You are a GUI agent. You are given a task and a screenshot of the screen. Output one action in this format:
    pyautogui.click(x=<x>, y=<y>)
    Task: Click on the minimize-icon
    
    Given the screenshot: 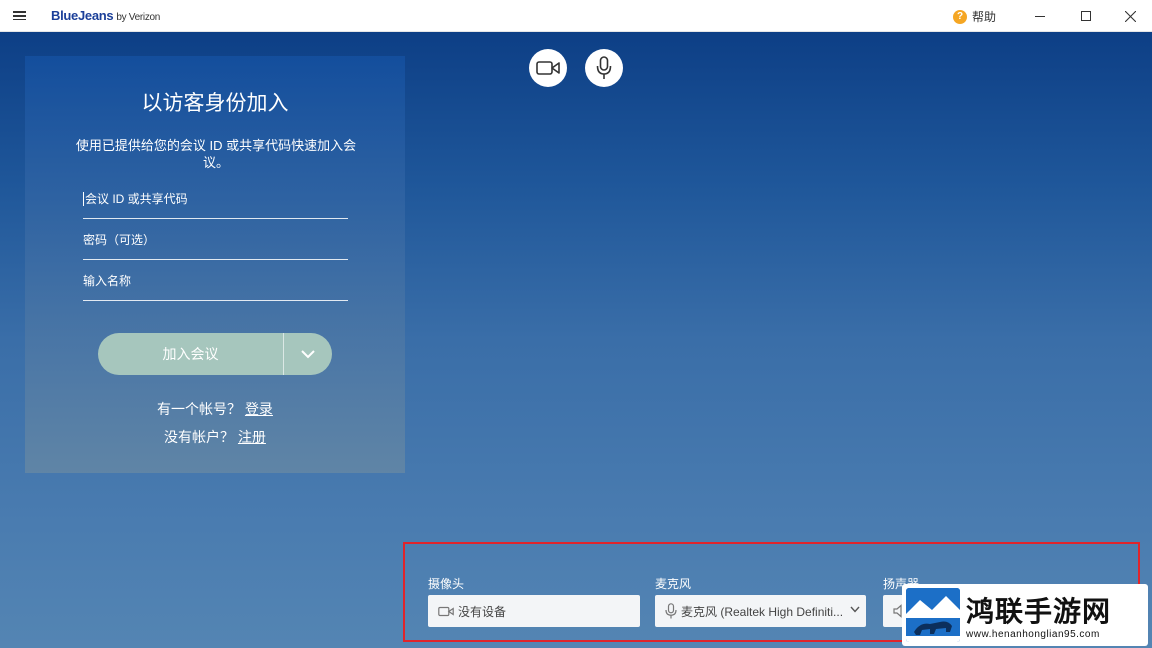 What is the action you would take?
    pyautogui.click(x=1040, y=16)
    